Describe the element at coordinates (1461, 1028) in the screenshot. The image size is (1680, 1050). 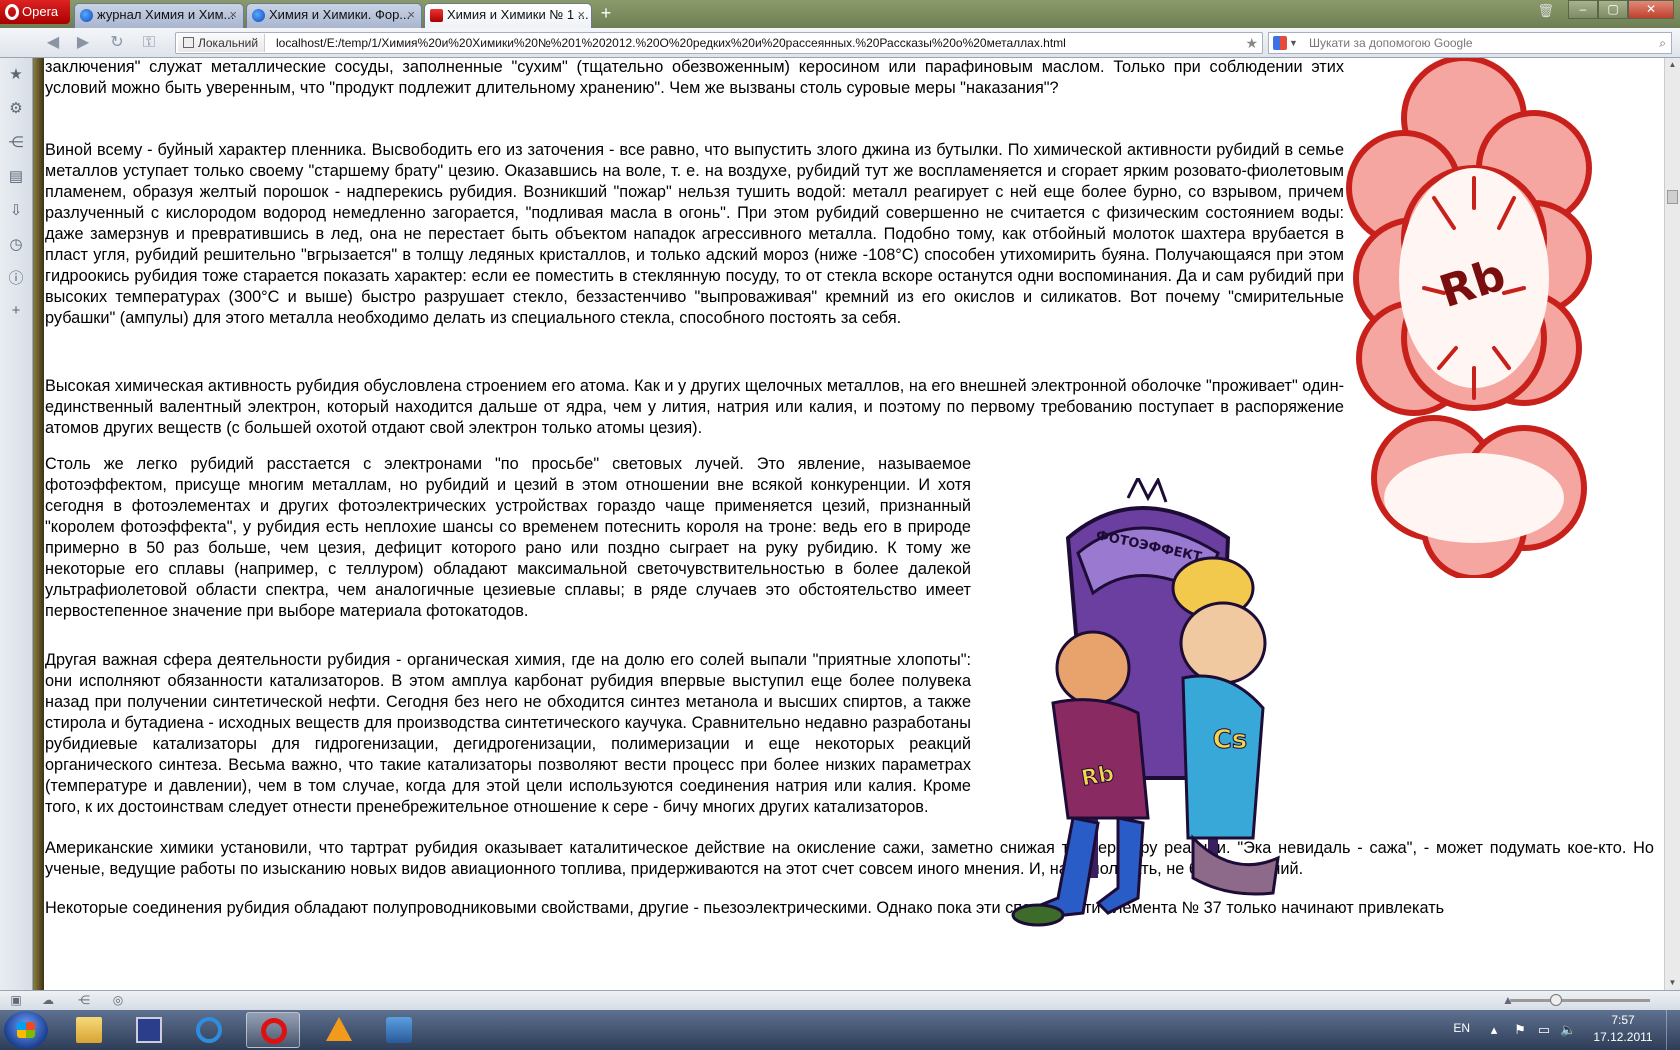
I see `language-indicator: EN` at that location.